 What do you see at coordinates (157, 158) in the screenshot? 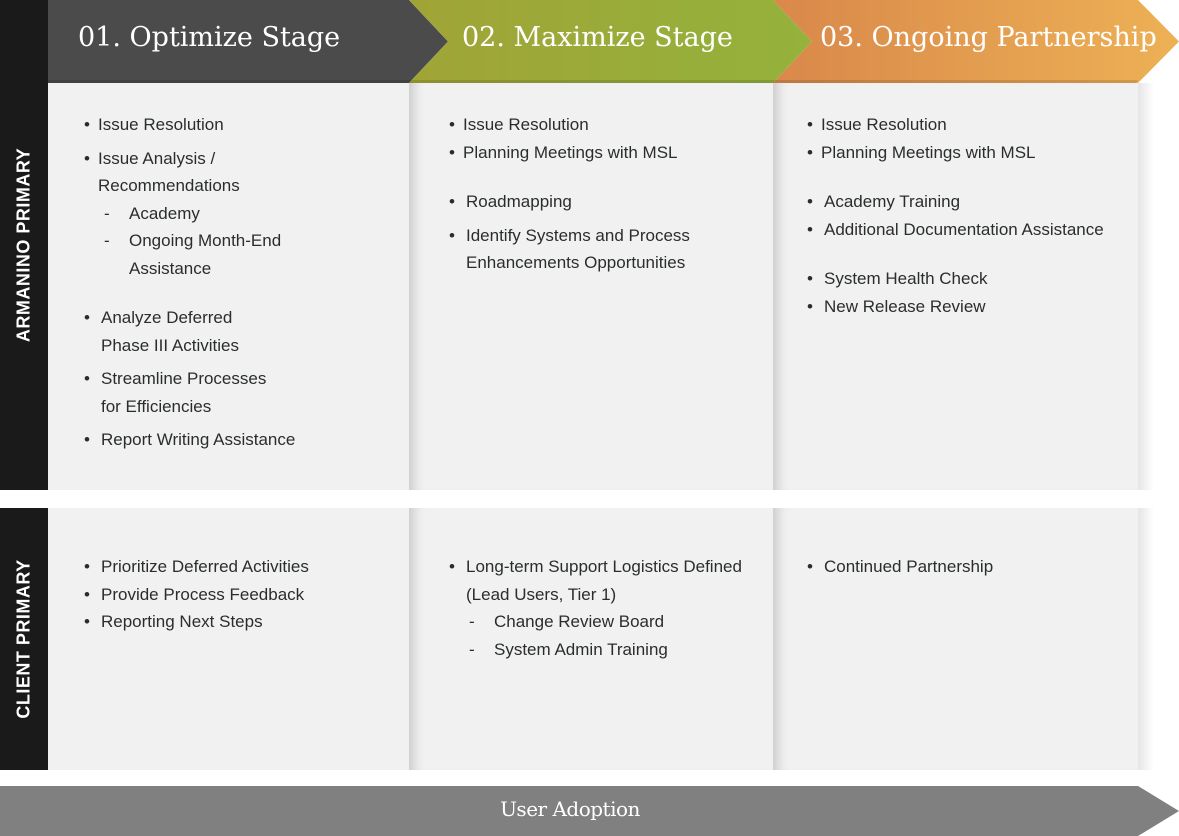
I see `item-text: Issue Analysis /` at bounding box center [157, 158].